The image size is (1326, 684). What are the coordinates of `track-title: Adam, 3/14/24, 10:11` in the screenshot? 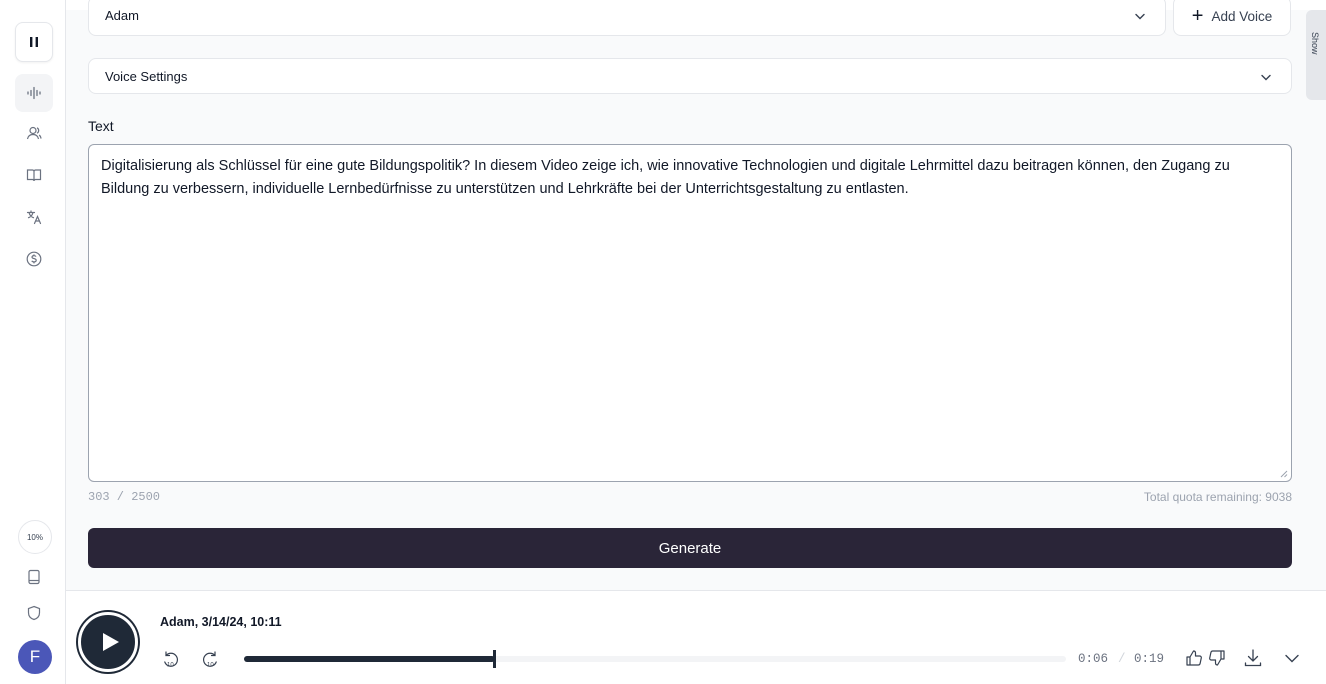 It's located at (221, 622).